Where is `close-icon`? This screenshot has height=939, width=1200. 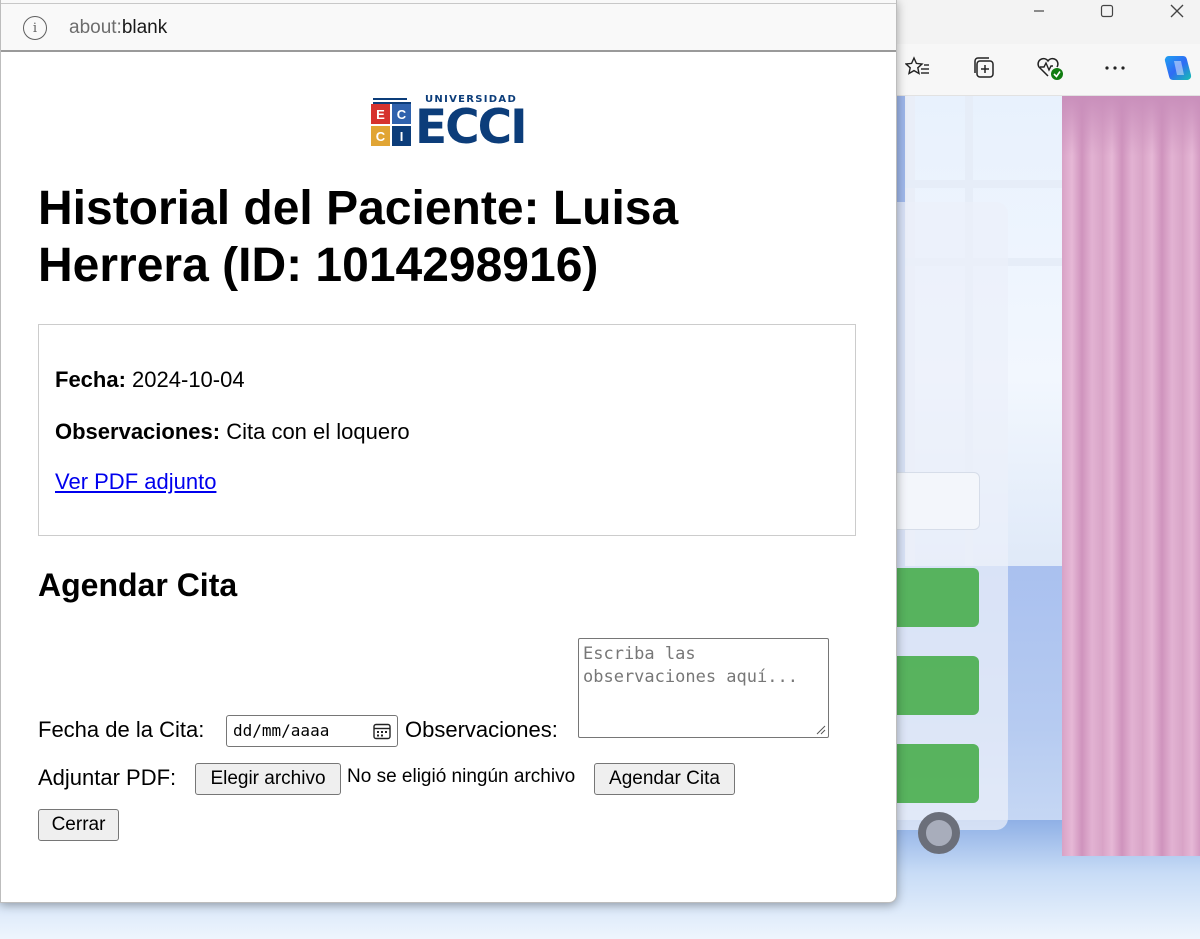 close-icon is located at coordinates (1177, 11).